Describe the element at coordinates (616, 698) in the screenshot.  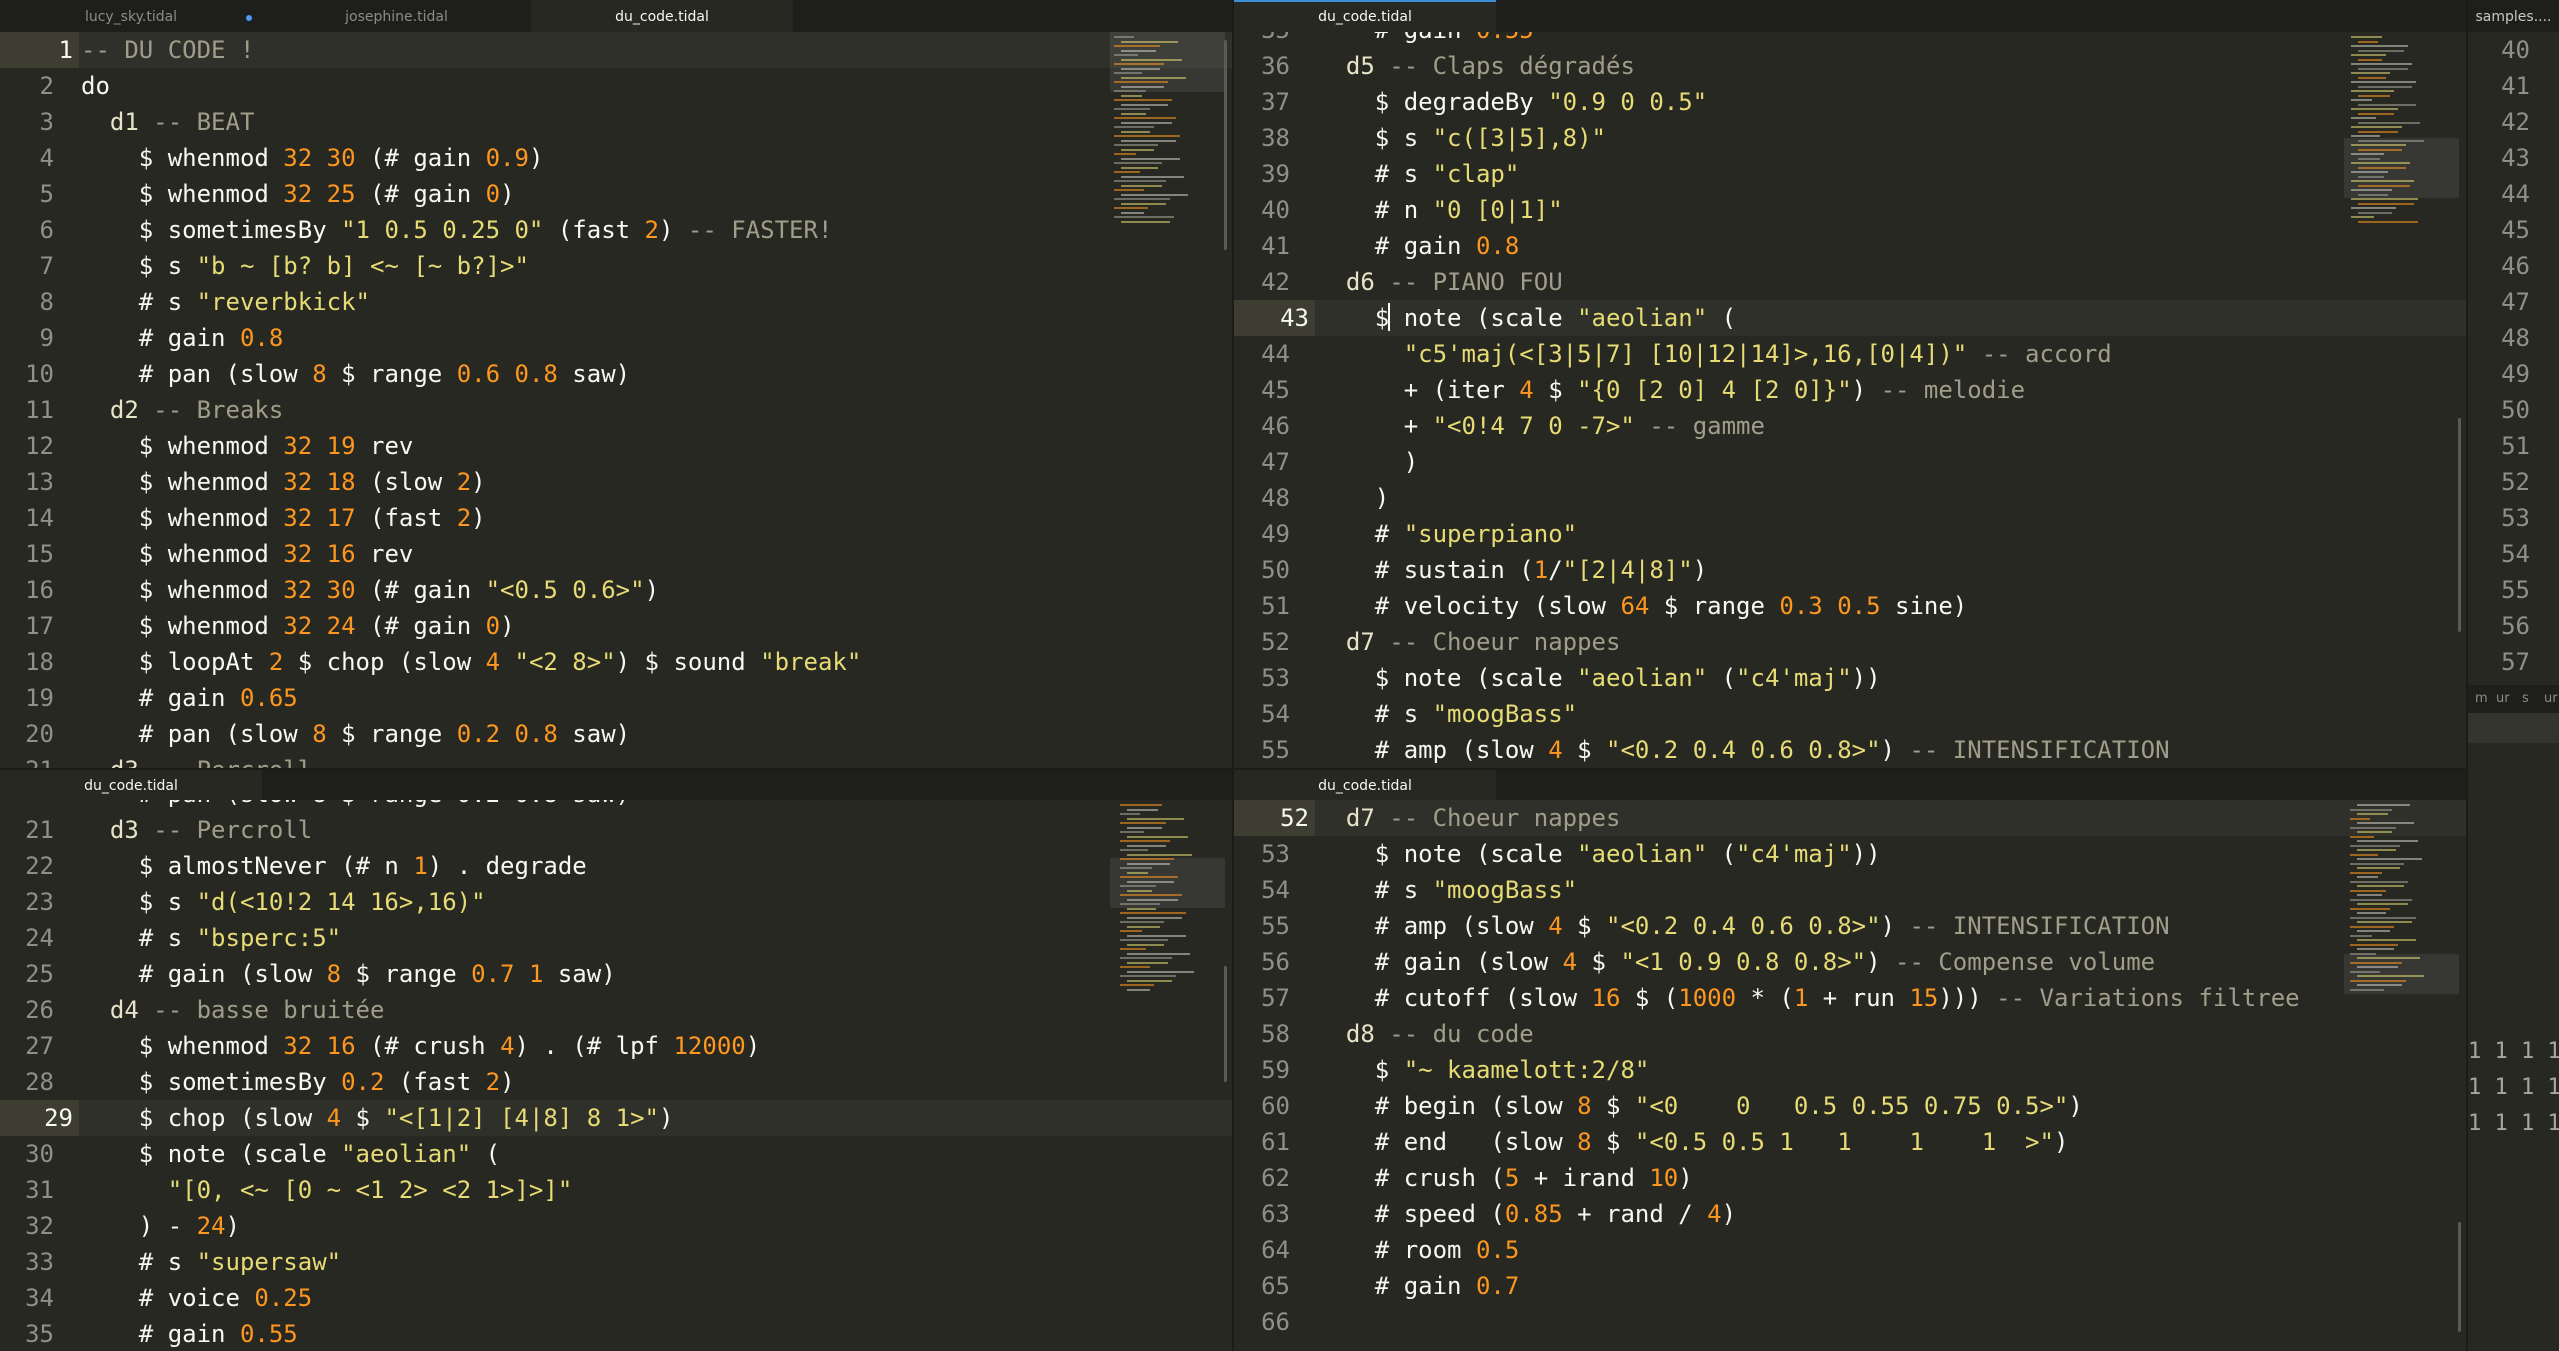
I see `code-line: 19 # gain 0.65` at that location.